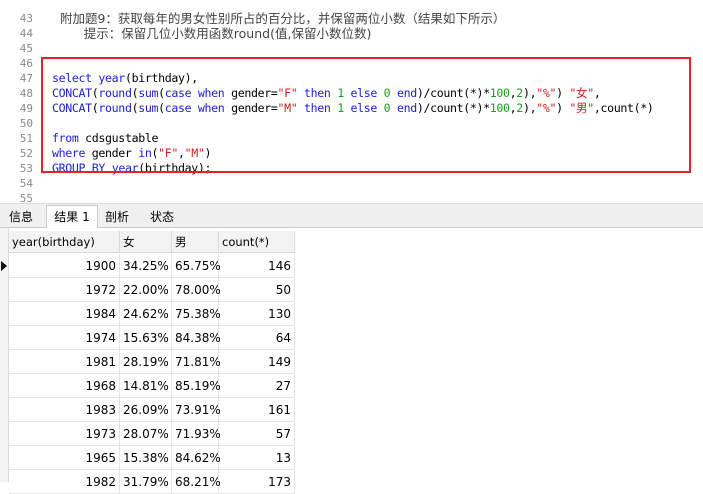  Describe the element at coordinates (146, 482) in the screenshot. I see `cell-female-pct: 31.79%` at that location.